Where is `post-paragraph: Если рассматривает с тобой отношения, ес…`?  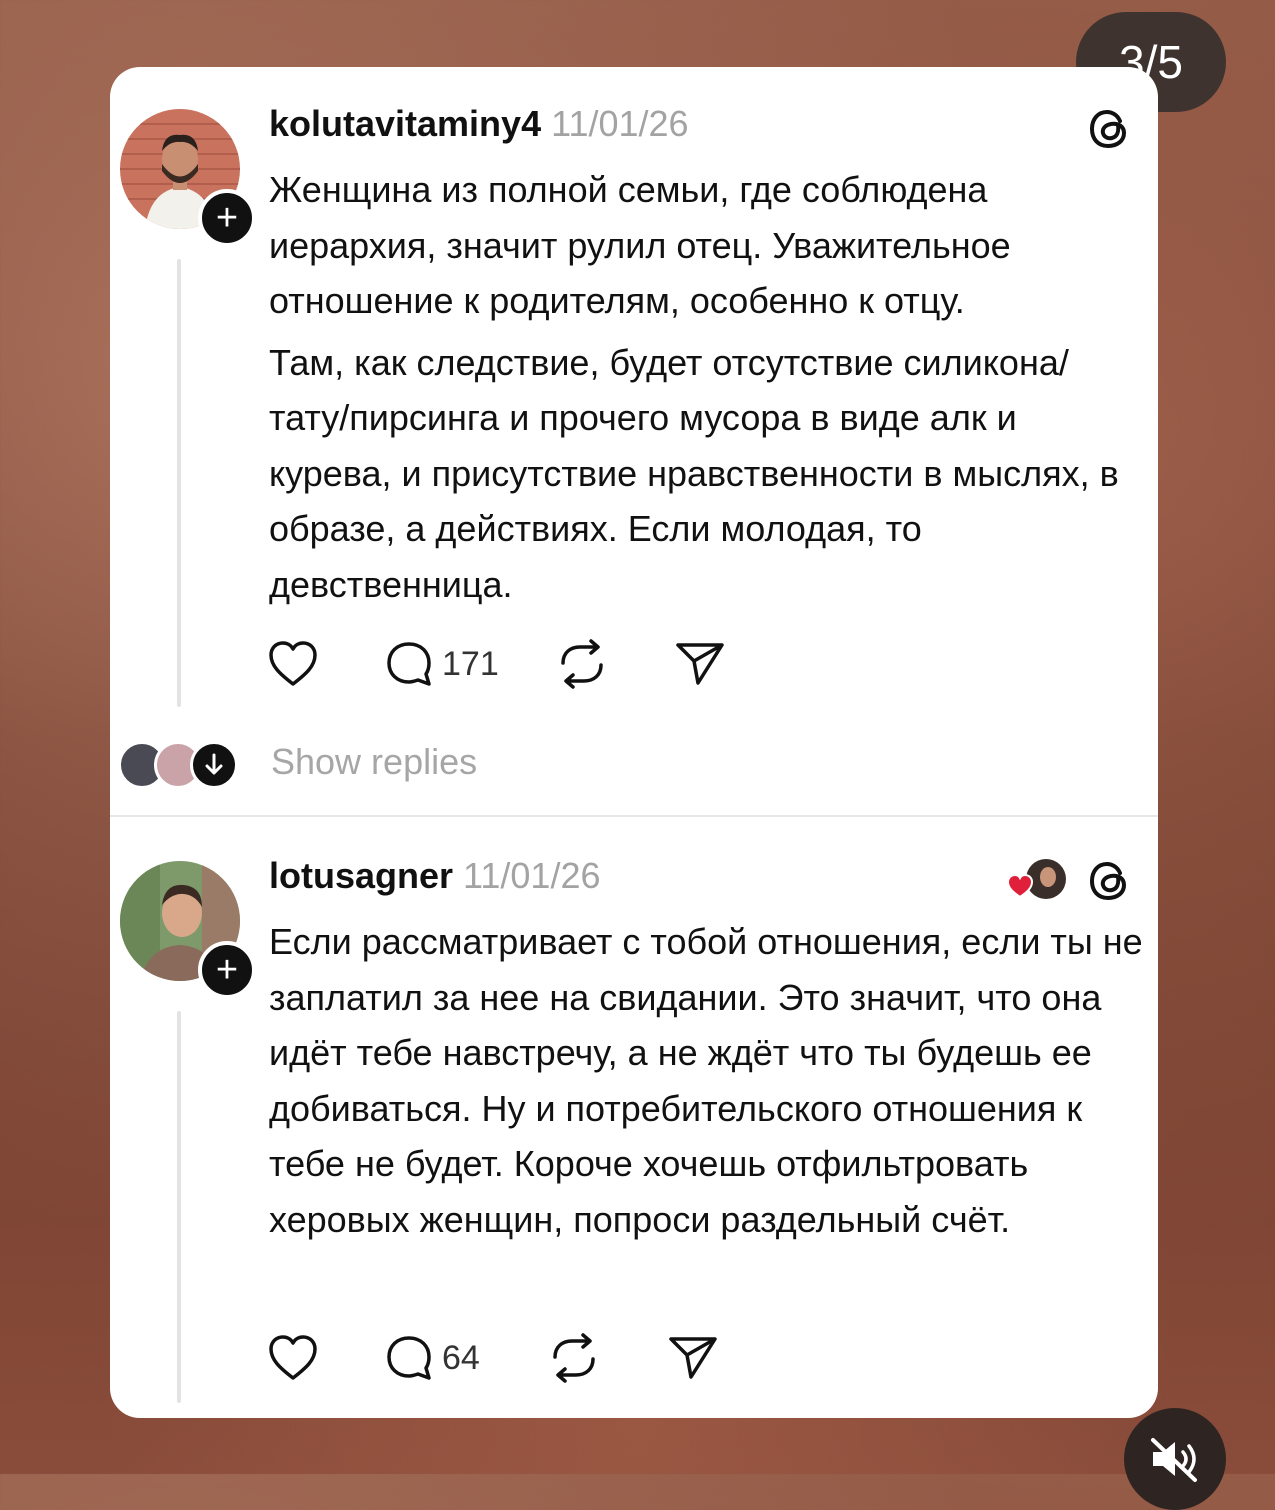
post-paragraph: Если рассматривает с тобой отношения, ес… is located at coordinates (706, 1080).